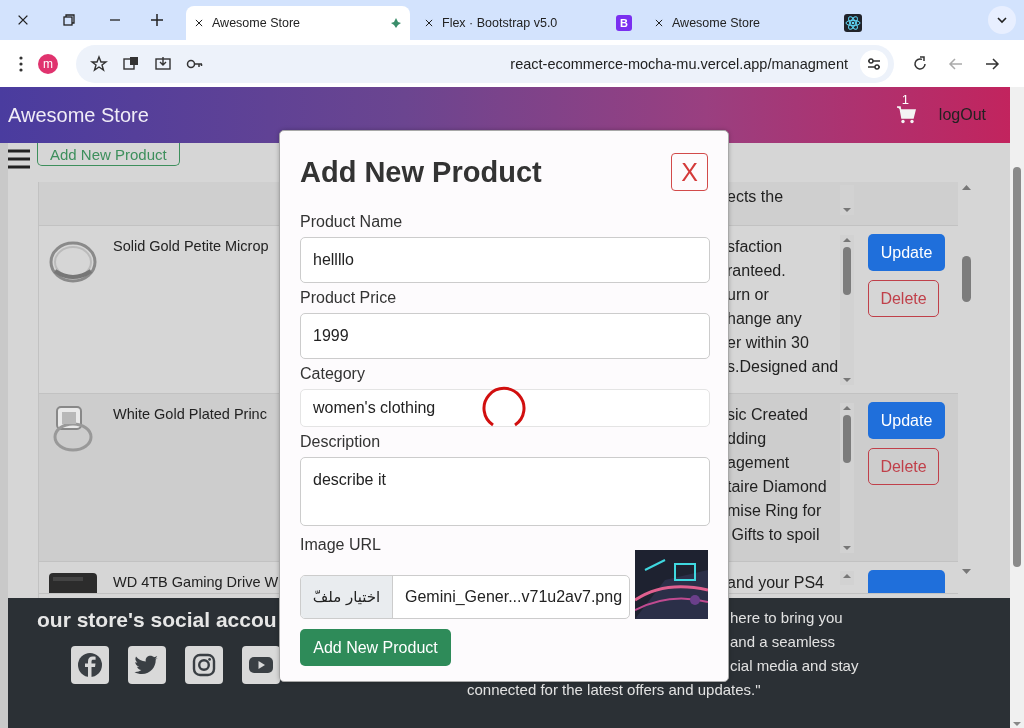  I want to click on choose-file-button: اختيار ملفّ, so click(347, 597).